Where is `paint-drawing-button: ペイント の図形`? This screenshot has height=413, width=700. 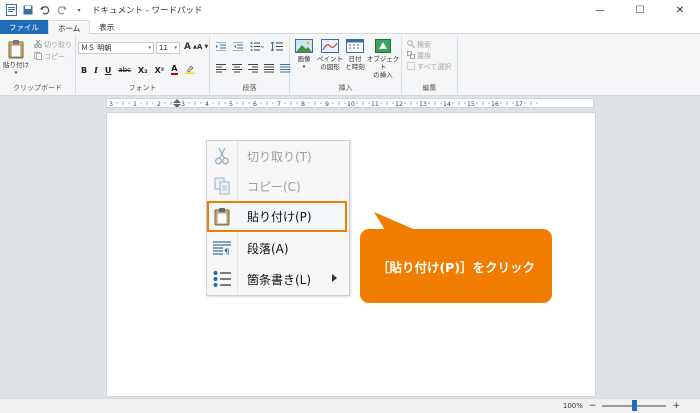
paint-drawing-button: ペイント の図形 is located at coordinates (330, 55).